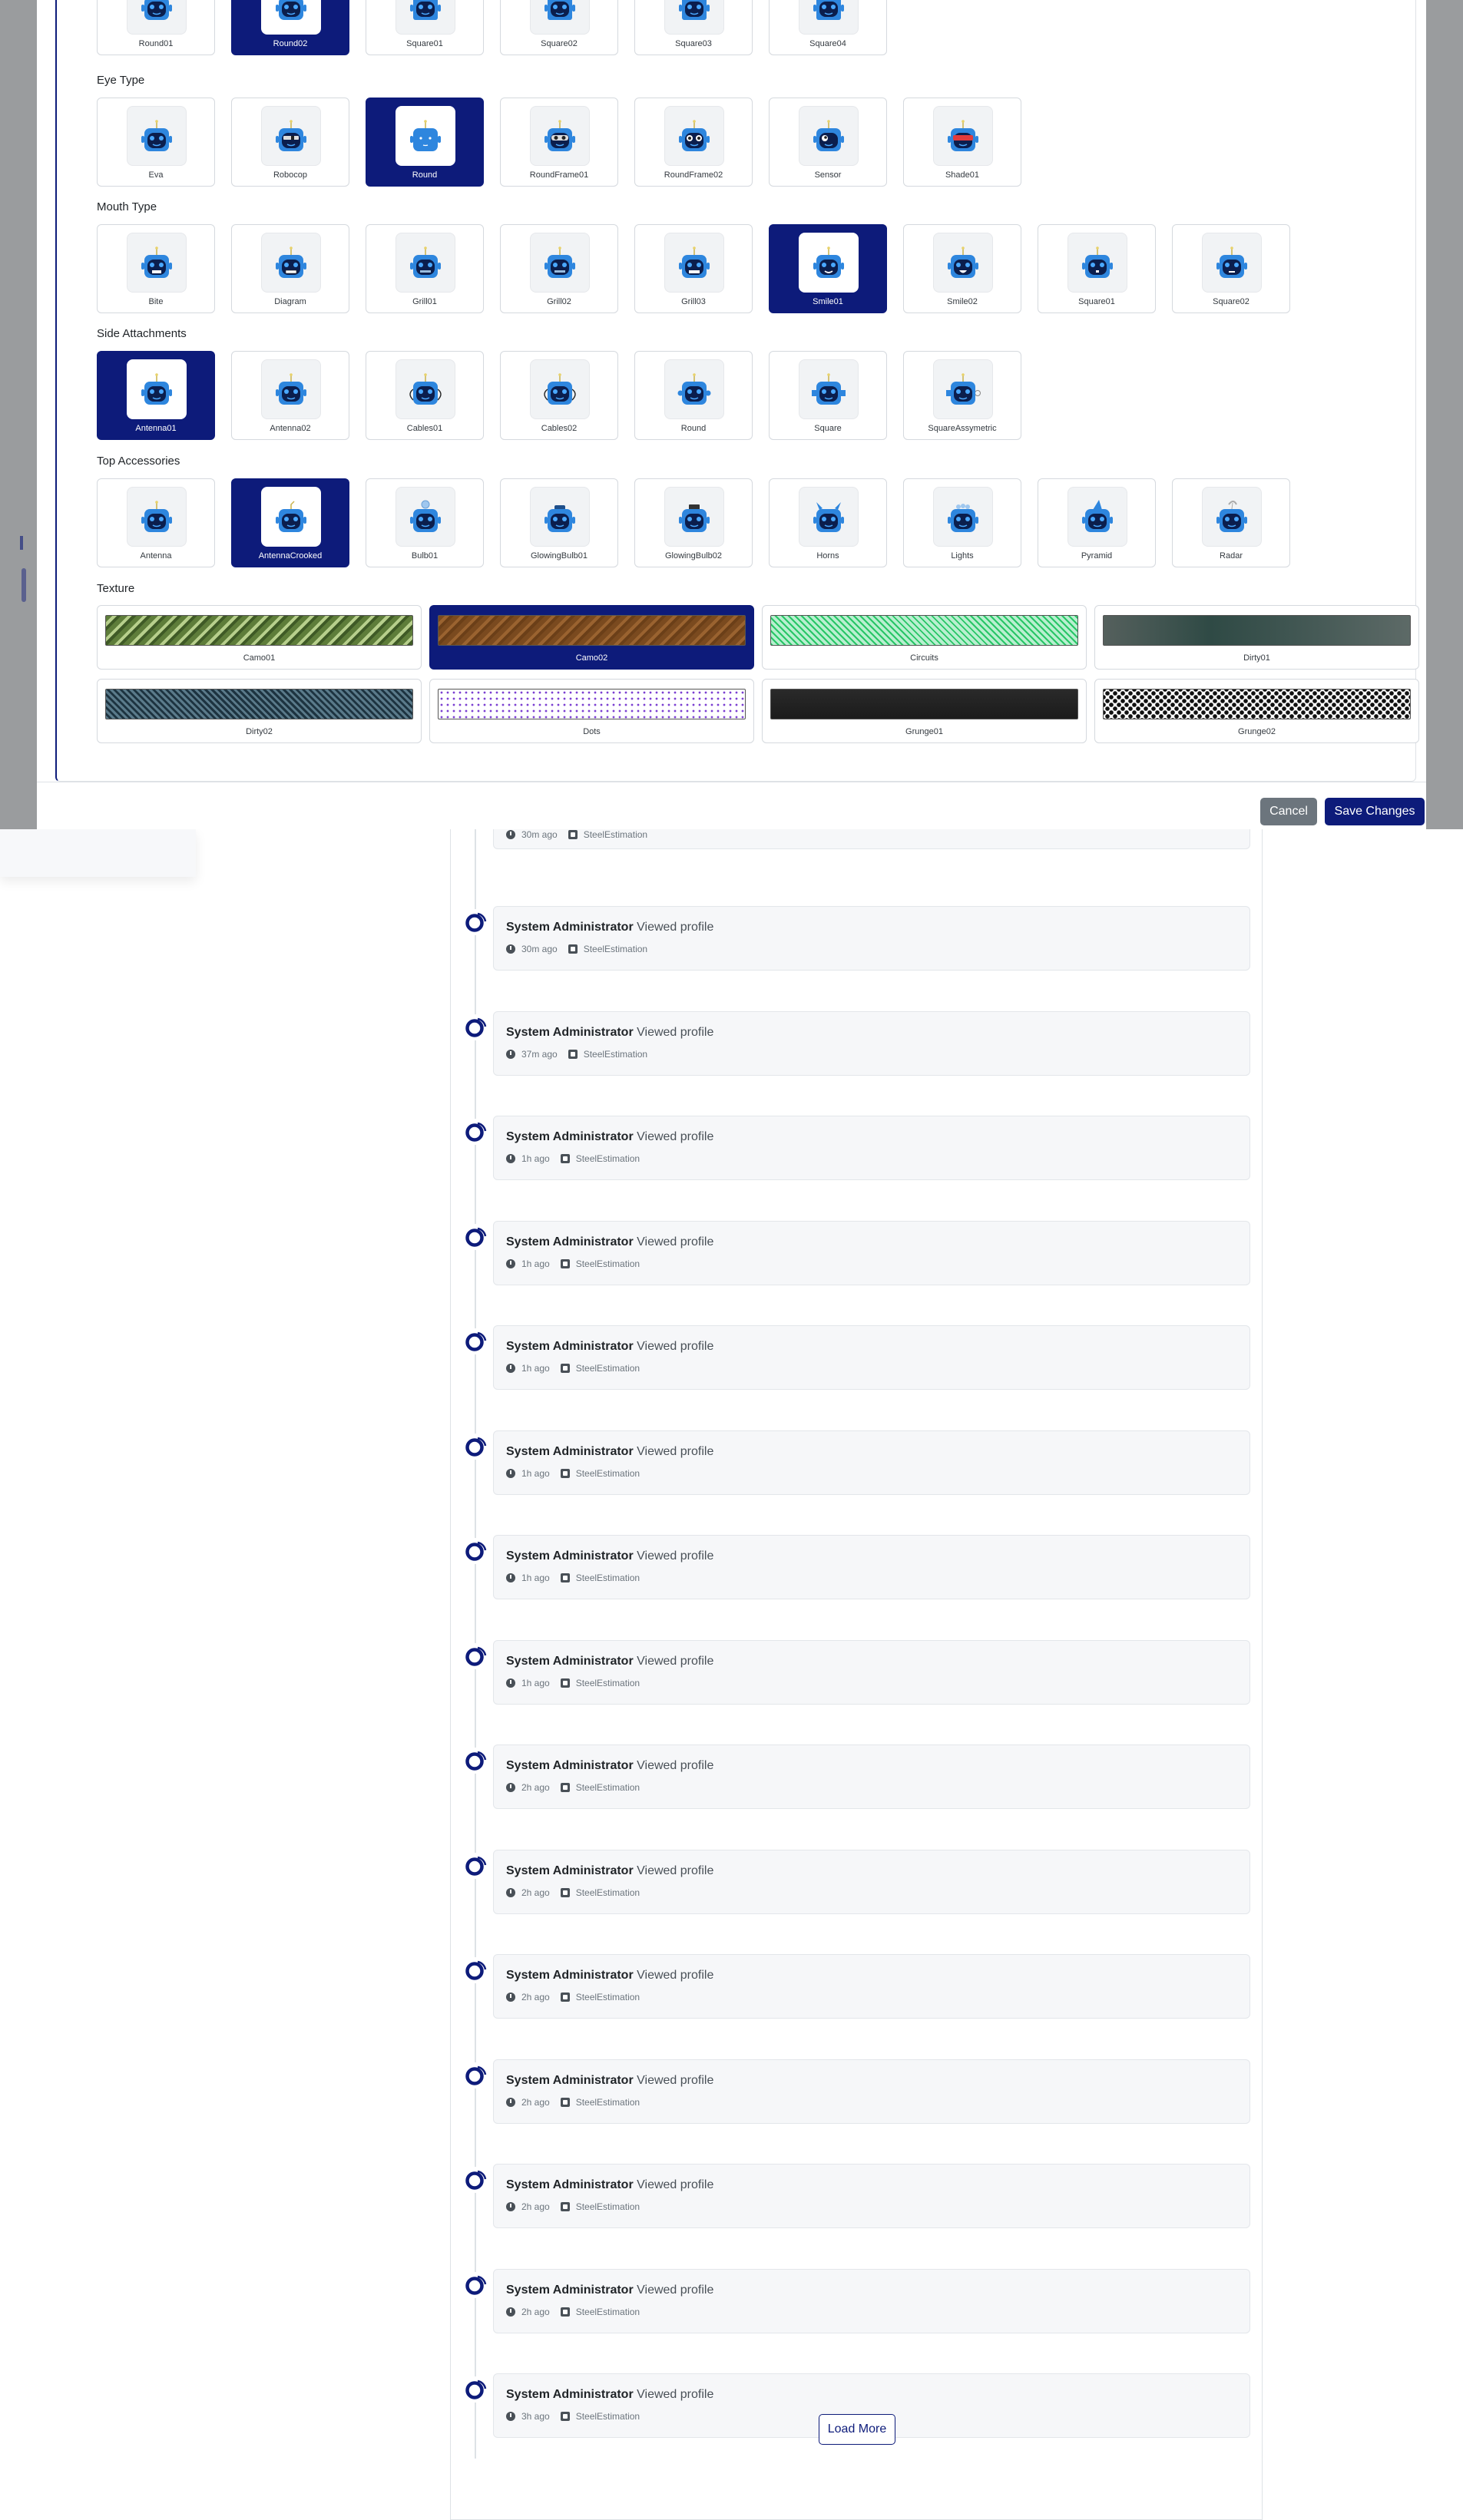  What do you see at coordinates (857, 2429) in the screenshot?
I see `load-more-button: Load More` at bounding box center [857, 2429].